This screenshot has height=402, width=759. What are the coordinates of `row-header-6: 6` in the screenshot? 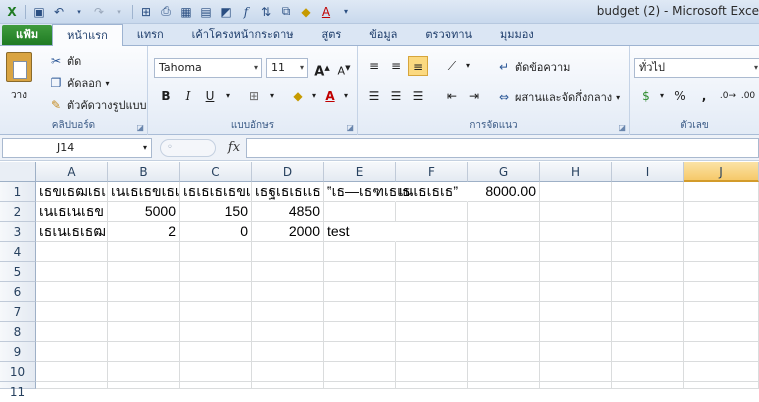 It's located at (18, 292).